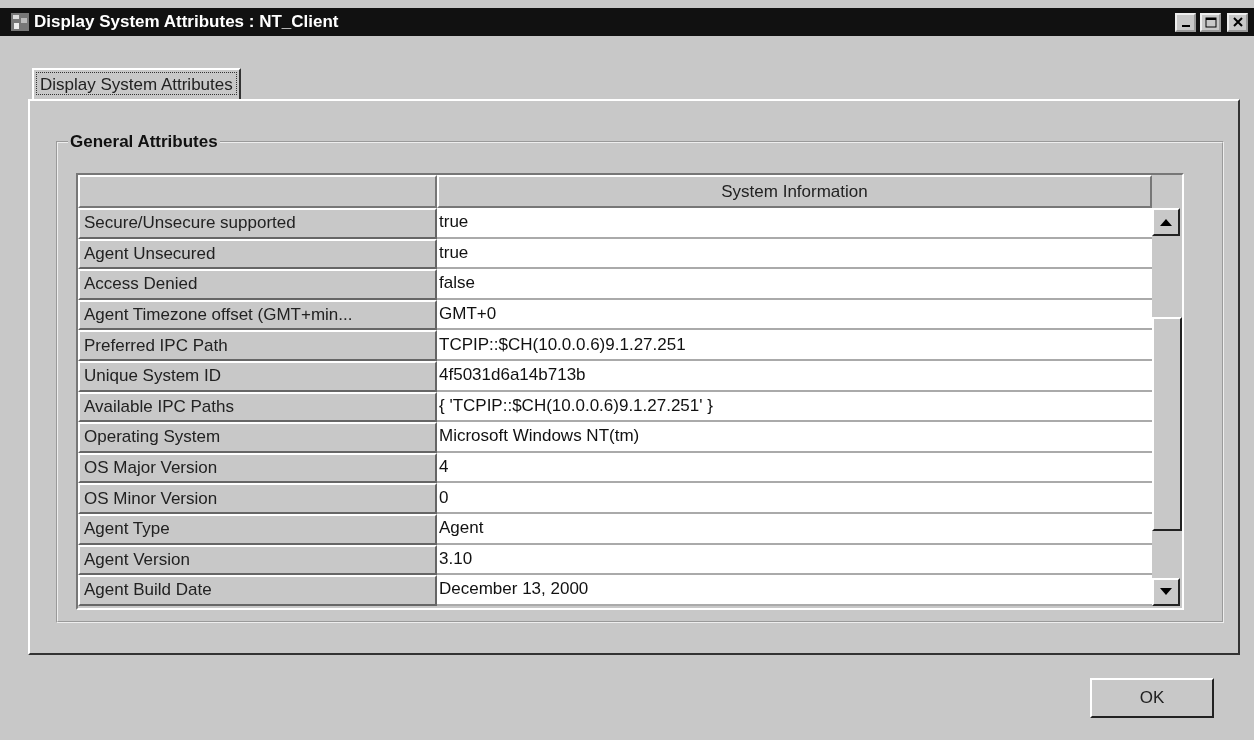  What do you see at coordinates (1185, 22) in the screenshot?
I see `minimize-button` at bounding box center [1185, 22].